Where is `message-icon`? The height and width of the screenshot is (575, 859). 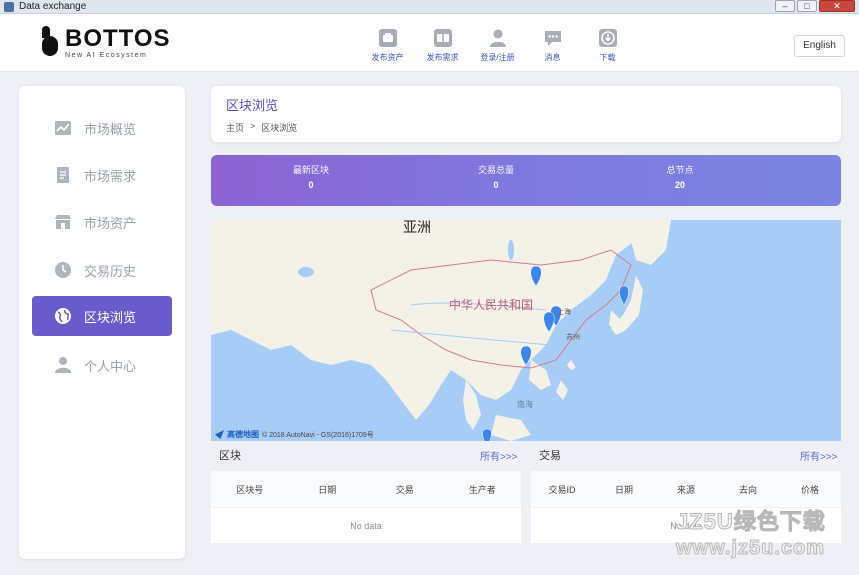
message-icon is located at coordinates (552, 38).